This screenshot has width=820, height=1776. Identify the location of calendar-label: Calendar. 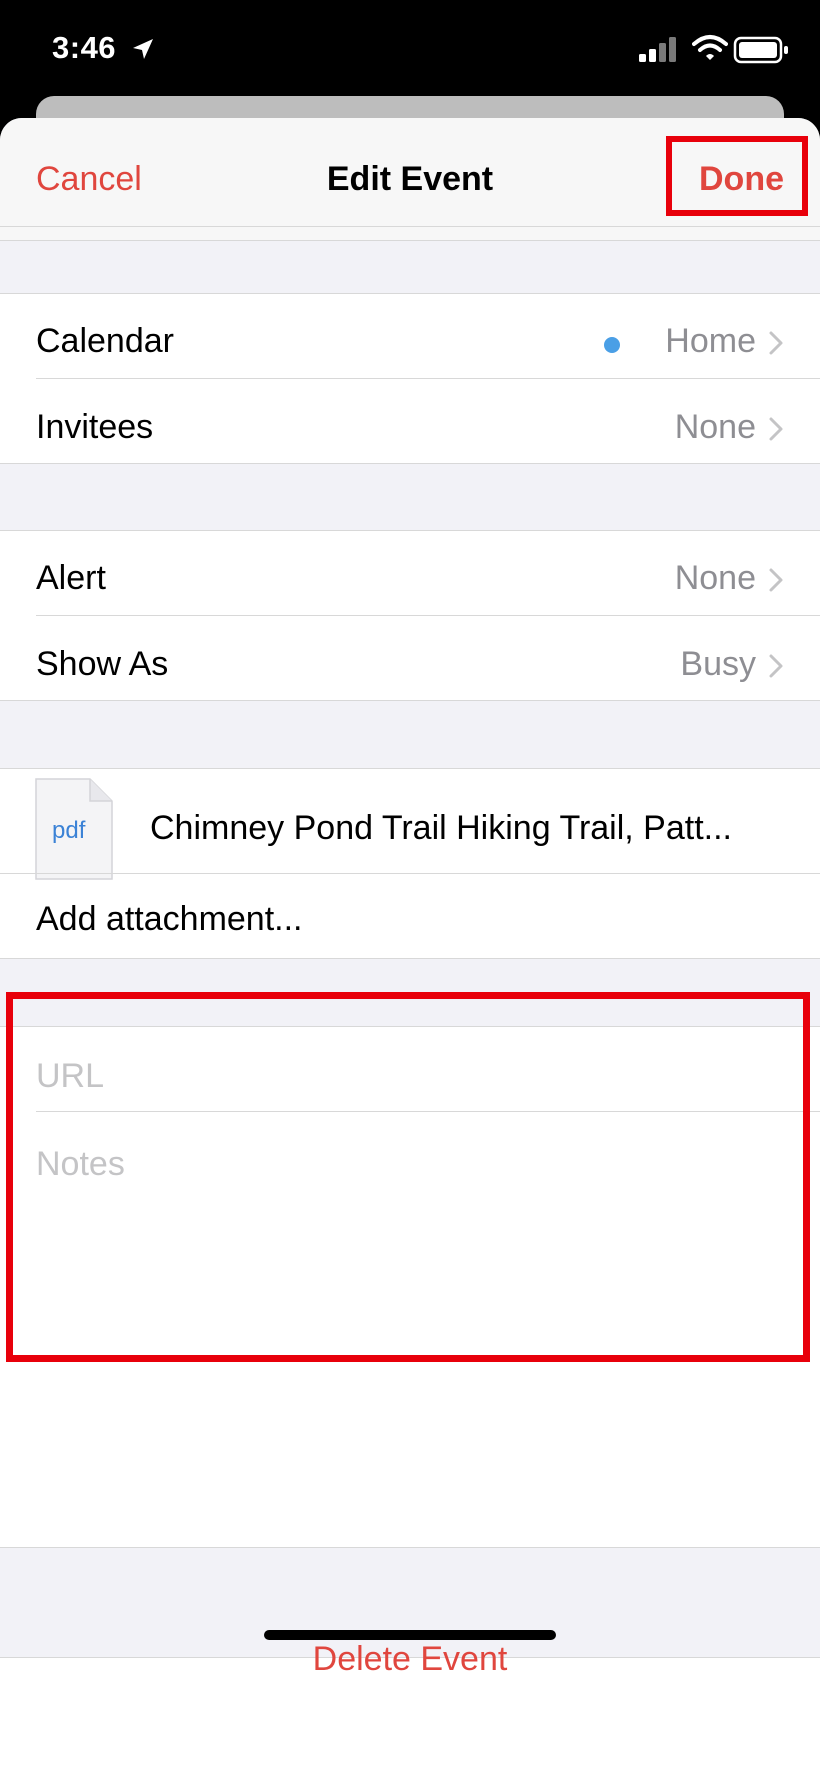
(105, 341).